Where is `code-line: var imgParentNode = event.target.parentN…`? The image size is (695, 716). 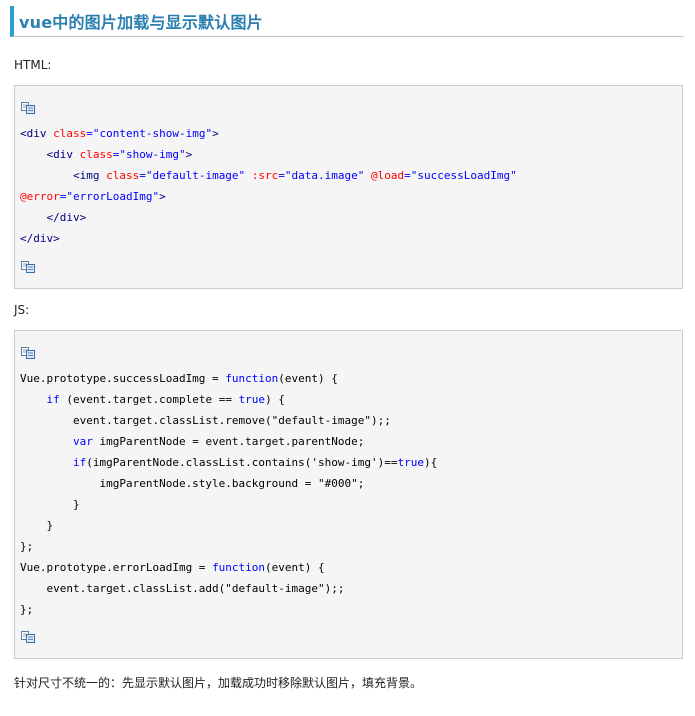
code-line: var imgParentNode = event.target.parentN… is located at coordinates (228, 441).